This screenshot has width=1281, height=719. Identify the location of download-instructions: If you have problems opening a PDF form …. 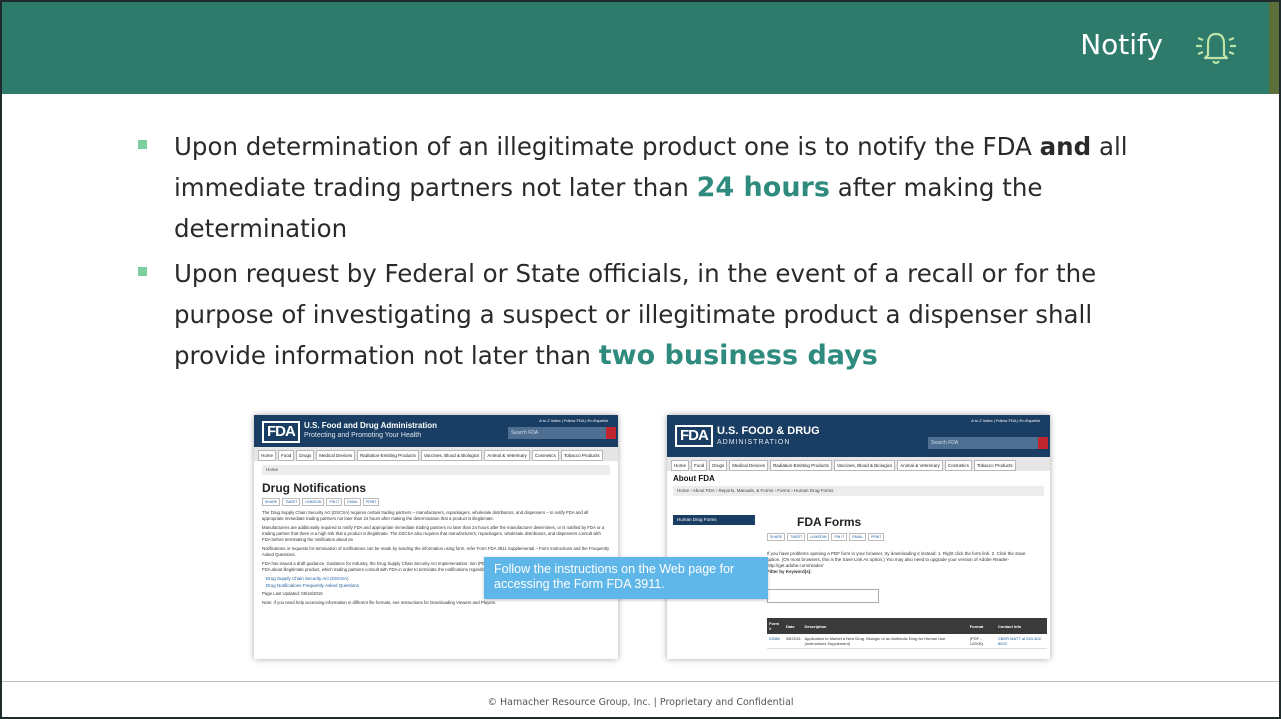
(902, 563).